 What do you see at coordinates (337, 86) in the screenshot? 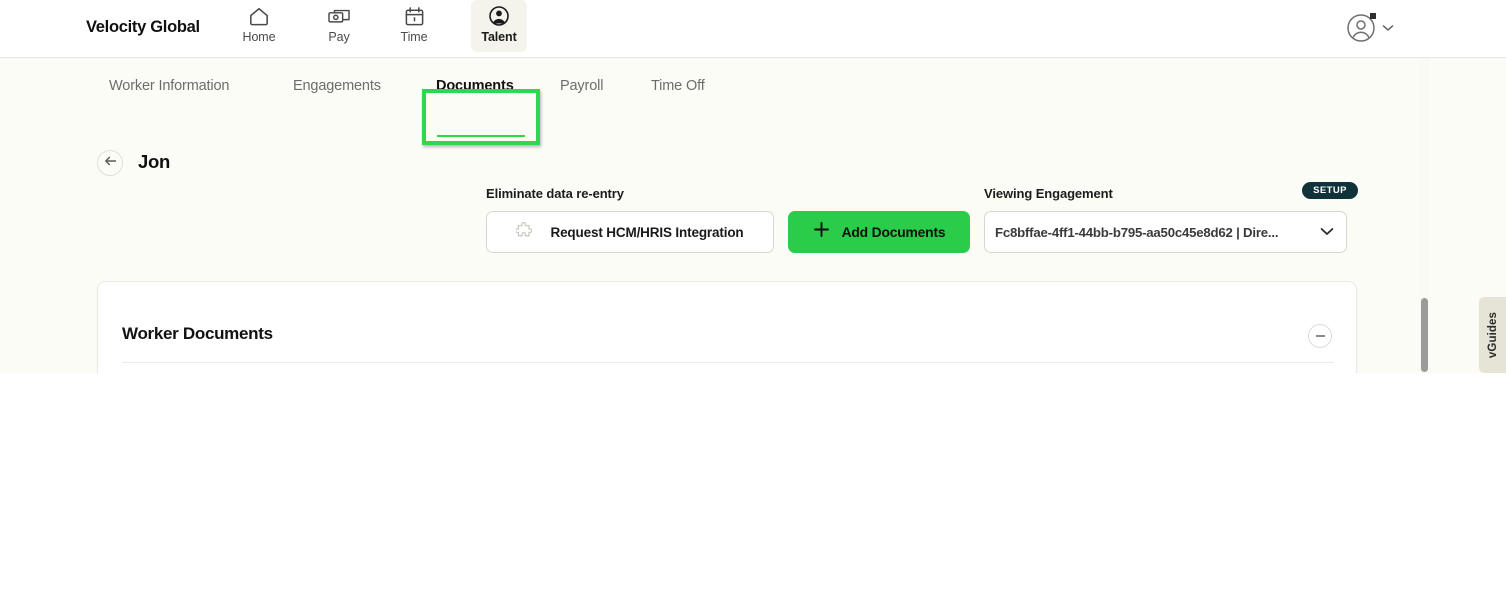
I see `tab-engagements: Engagements` at bounding box center [337, 86].